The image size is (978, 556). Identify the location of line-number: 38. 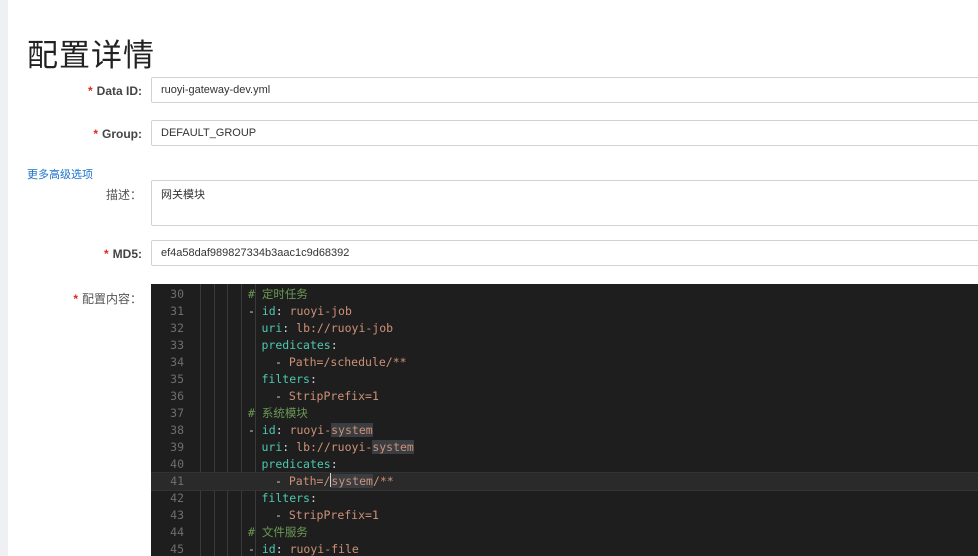
(177, 430).